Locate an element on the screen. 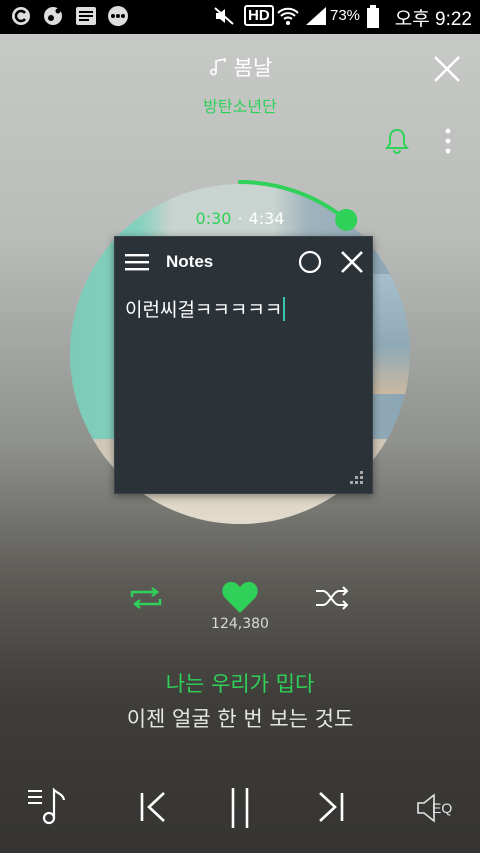  signal-icon is located at coordinates (316, 16).